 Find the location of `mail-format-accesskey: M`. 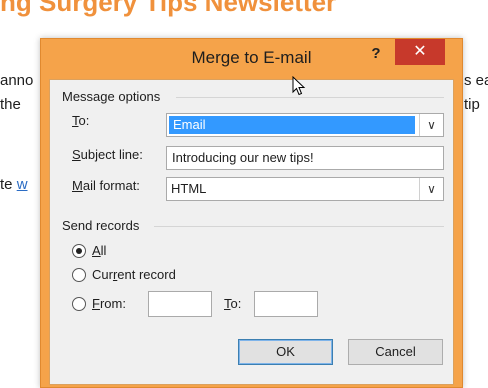

mail-format-accesskey: M is located at coordinates (77, 185).